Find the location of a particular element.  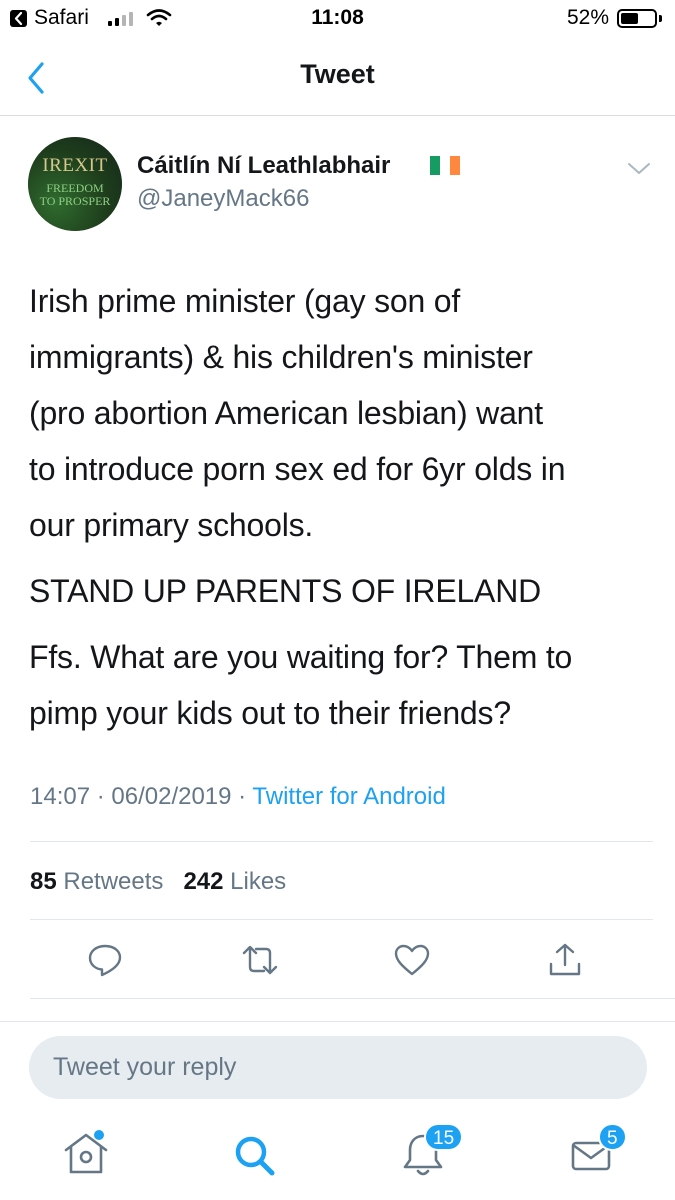

retweet-count: 85 is located at coordinates (43, 881).